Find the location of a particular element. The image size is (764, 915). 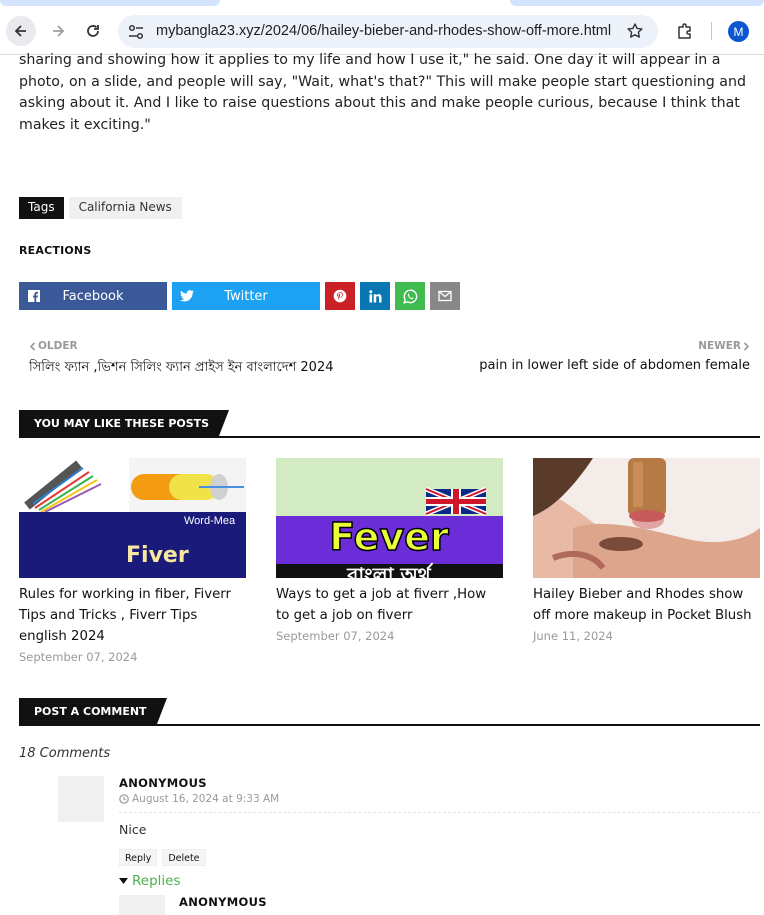

older-label-row: OLDER is located at coordinates (181, 346).